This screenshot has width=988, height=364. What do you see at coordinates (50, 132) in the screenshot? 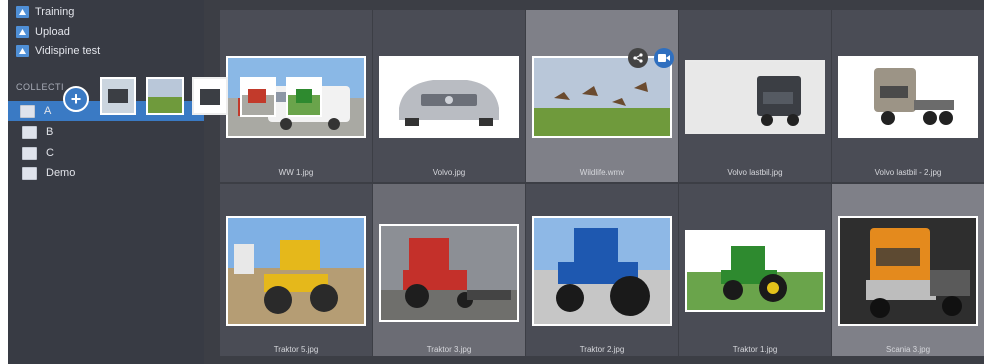
I see `collection-label: B` at bounding box center [50, 132].